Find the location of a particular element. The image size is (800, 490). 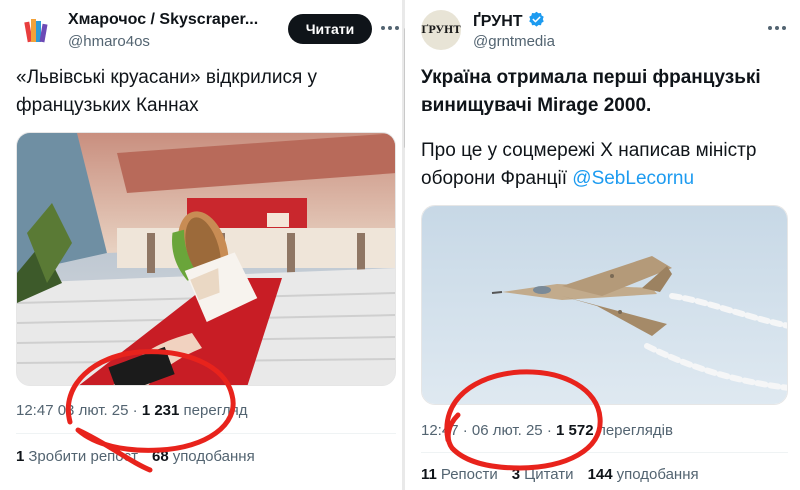

author-name-wrap: ҐРУНТ is located at coordinates (509, 22).